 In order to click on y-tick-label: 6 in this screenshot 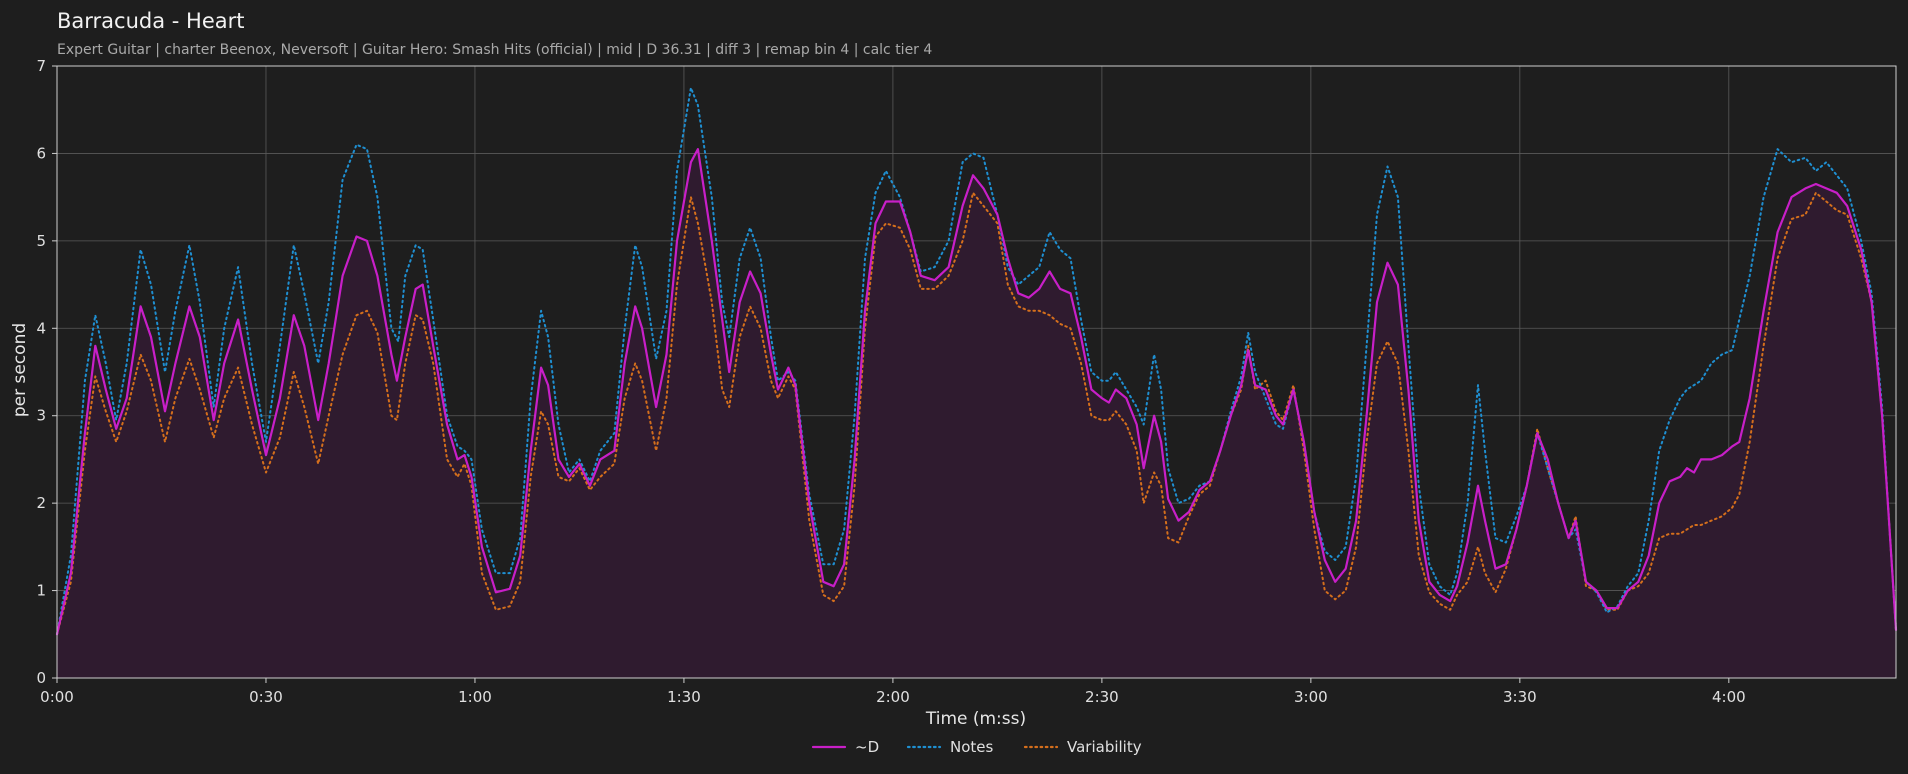, I will do `click(41, 153)`.